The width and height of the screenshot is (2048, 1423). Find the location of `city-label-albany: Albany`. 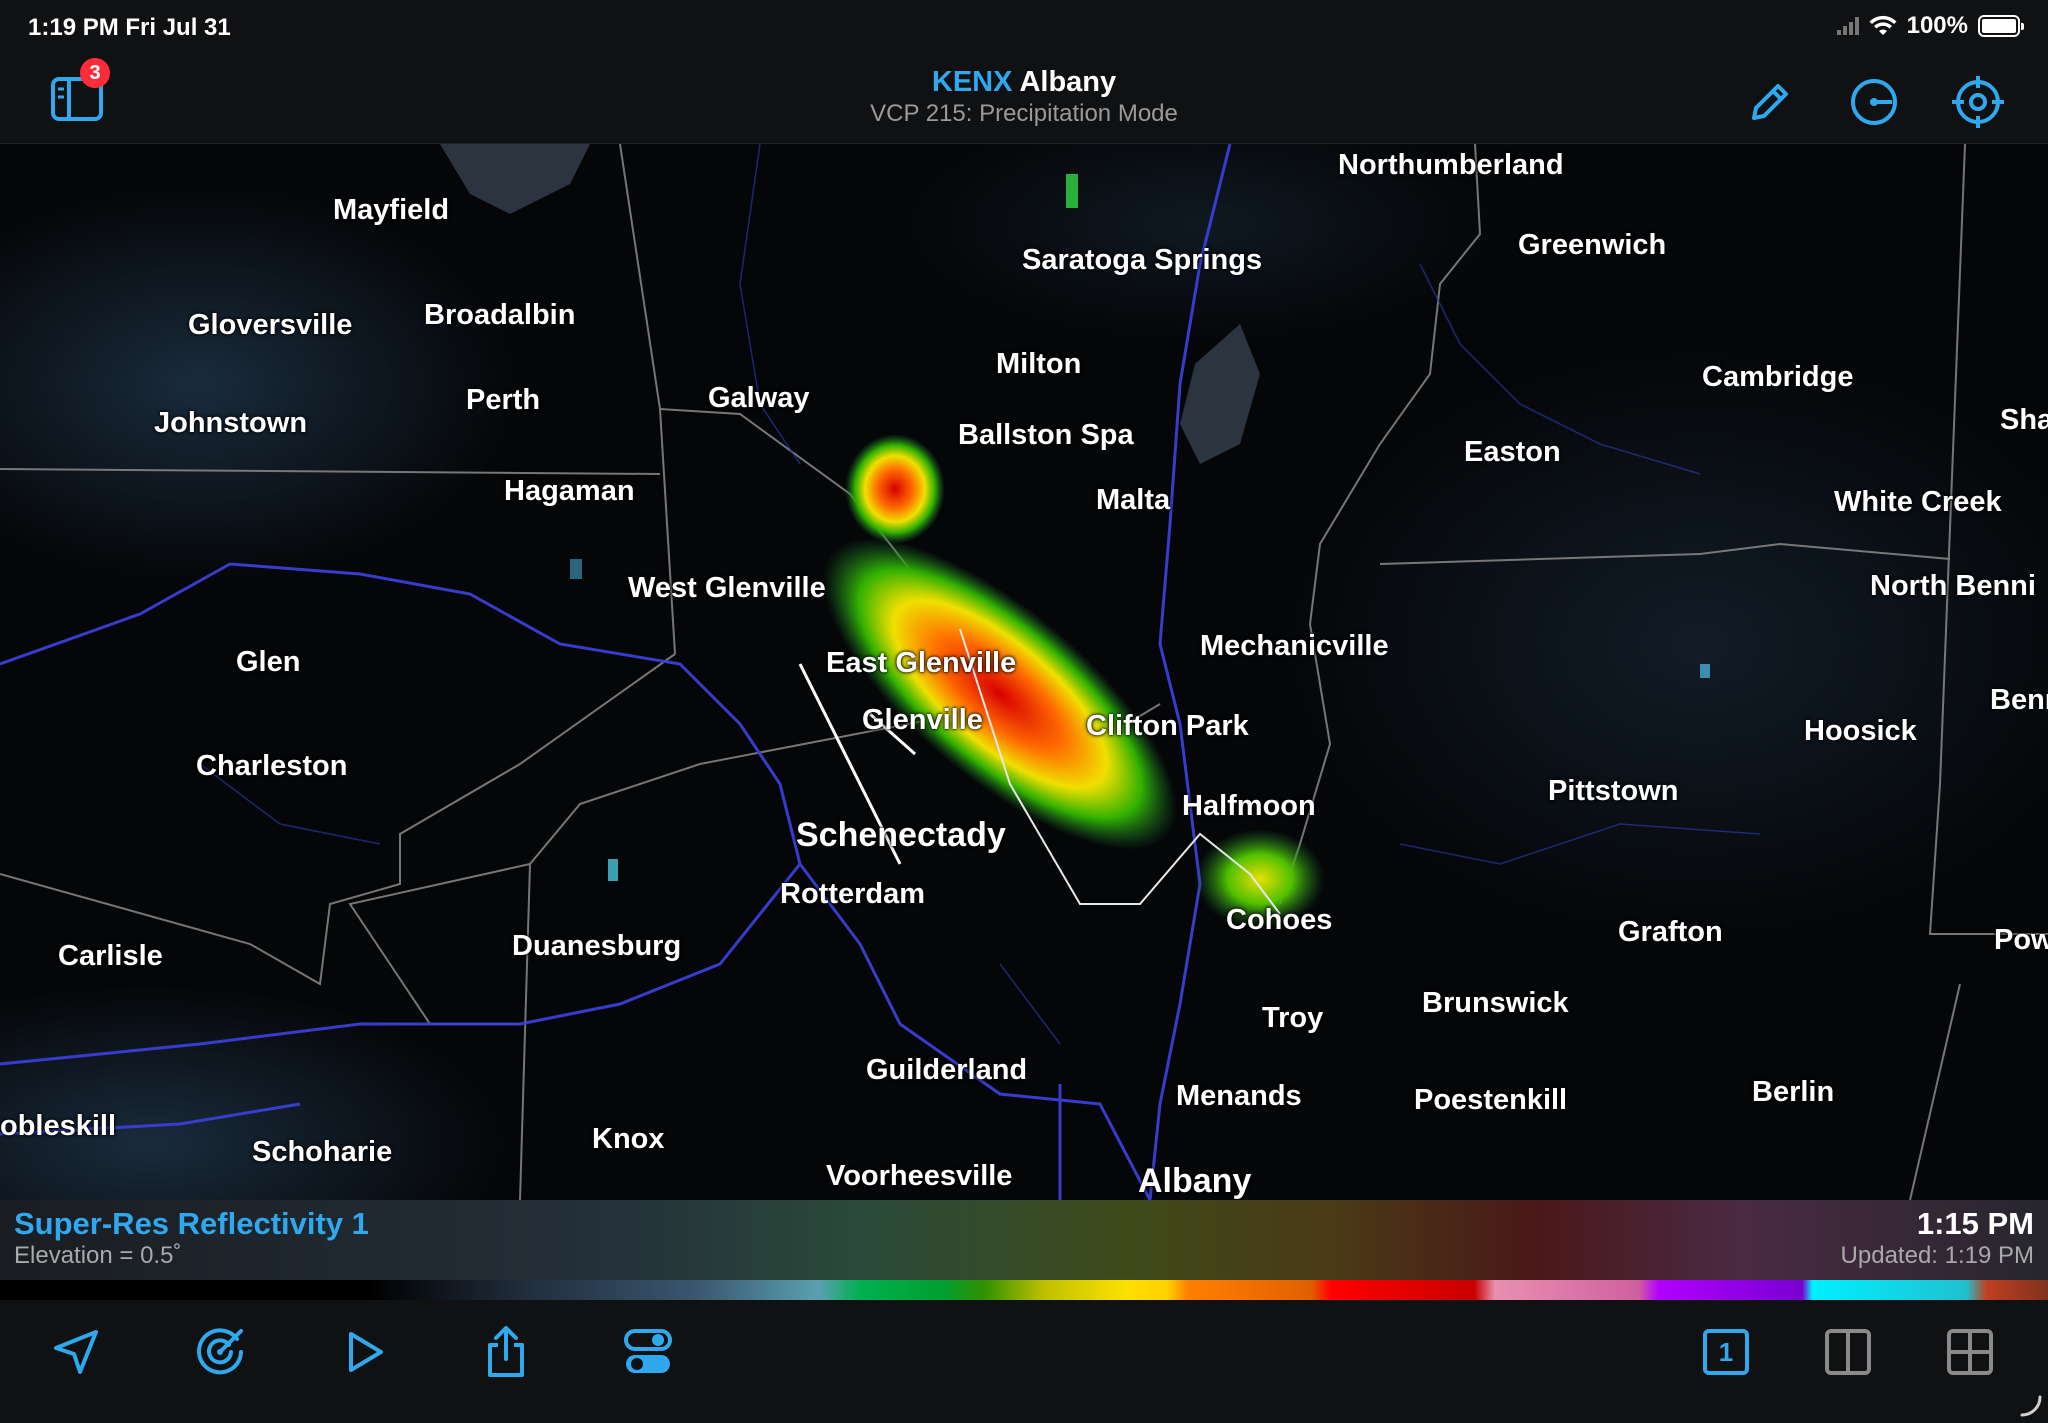

city-label-albany: Albany is located at coordinates (1195, 1181).